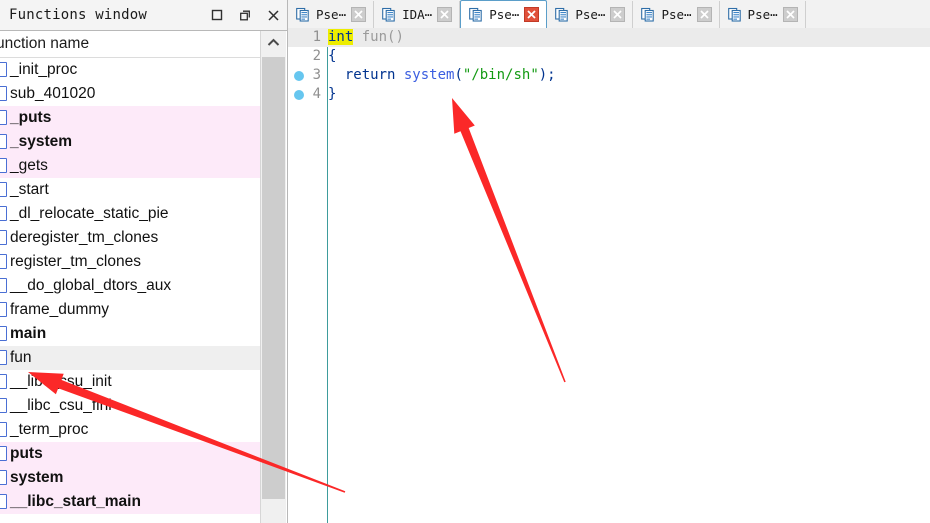 This screenshot has height=523, width=930. Describe the element at coordinates (131, 310) in the screenshot. I see `function-list-item: frame_dummy` at that location.